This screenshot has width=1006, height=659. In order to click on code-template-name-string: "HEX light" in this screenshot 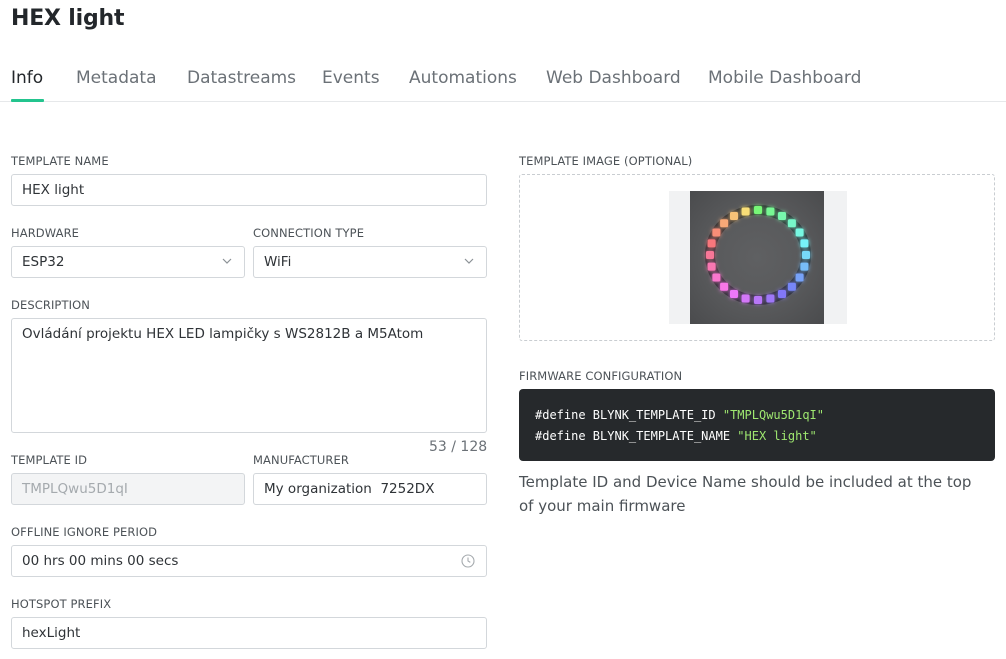, I will do `click(777, 436)`.